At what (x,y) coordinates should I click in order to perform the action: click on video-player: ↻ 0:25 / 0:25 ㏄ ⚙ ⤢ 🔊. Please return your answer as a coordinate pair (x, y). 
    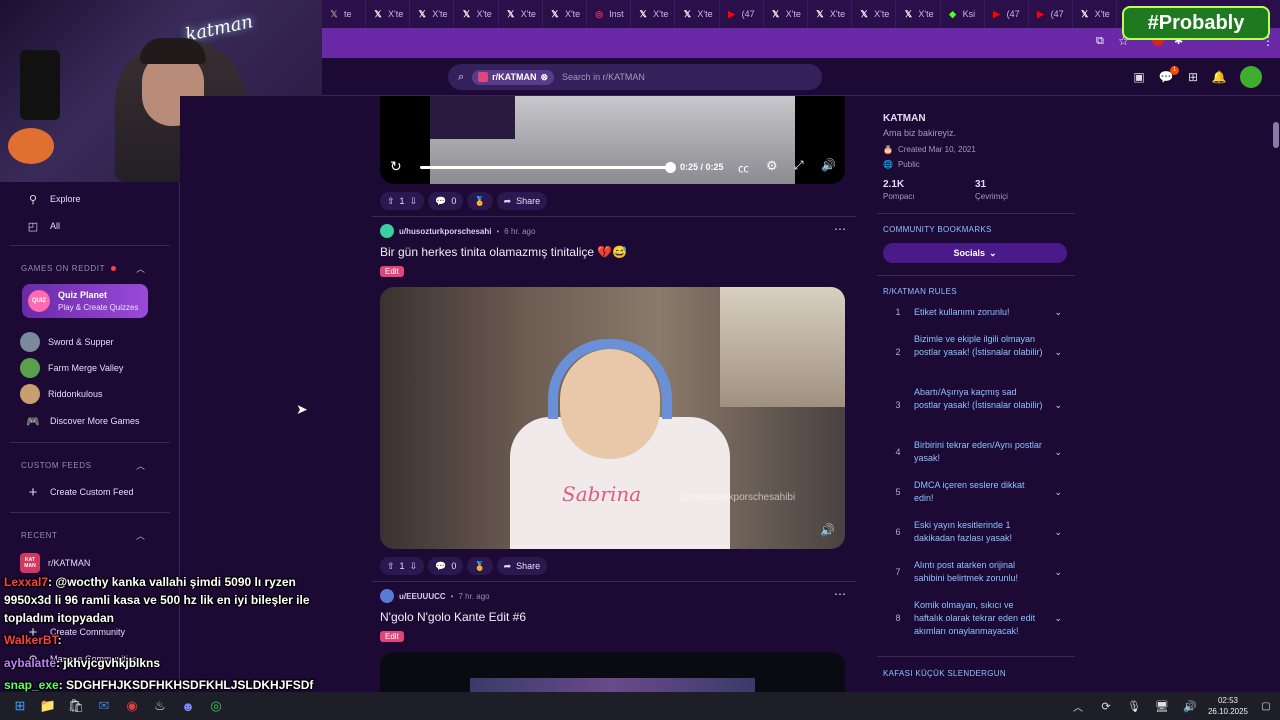
    Looking at the image, I should click on (612, 140).